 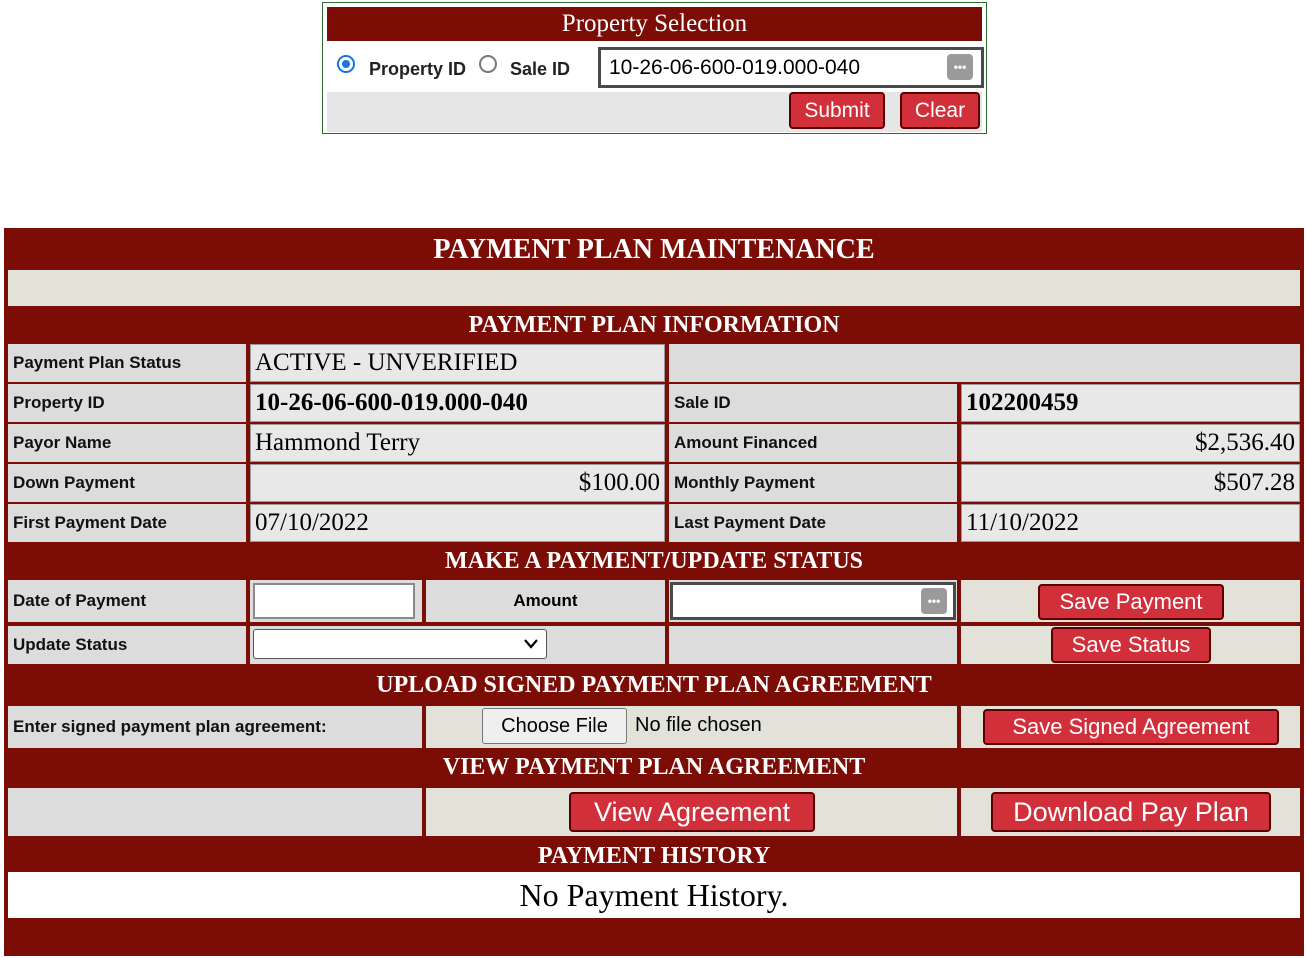 I want to click on payor-name-label: Payor Name, so click(x=127, y=443).